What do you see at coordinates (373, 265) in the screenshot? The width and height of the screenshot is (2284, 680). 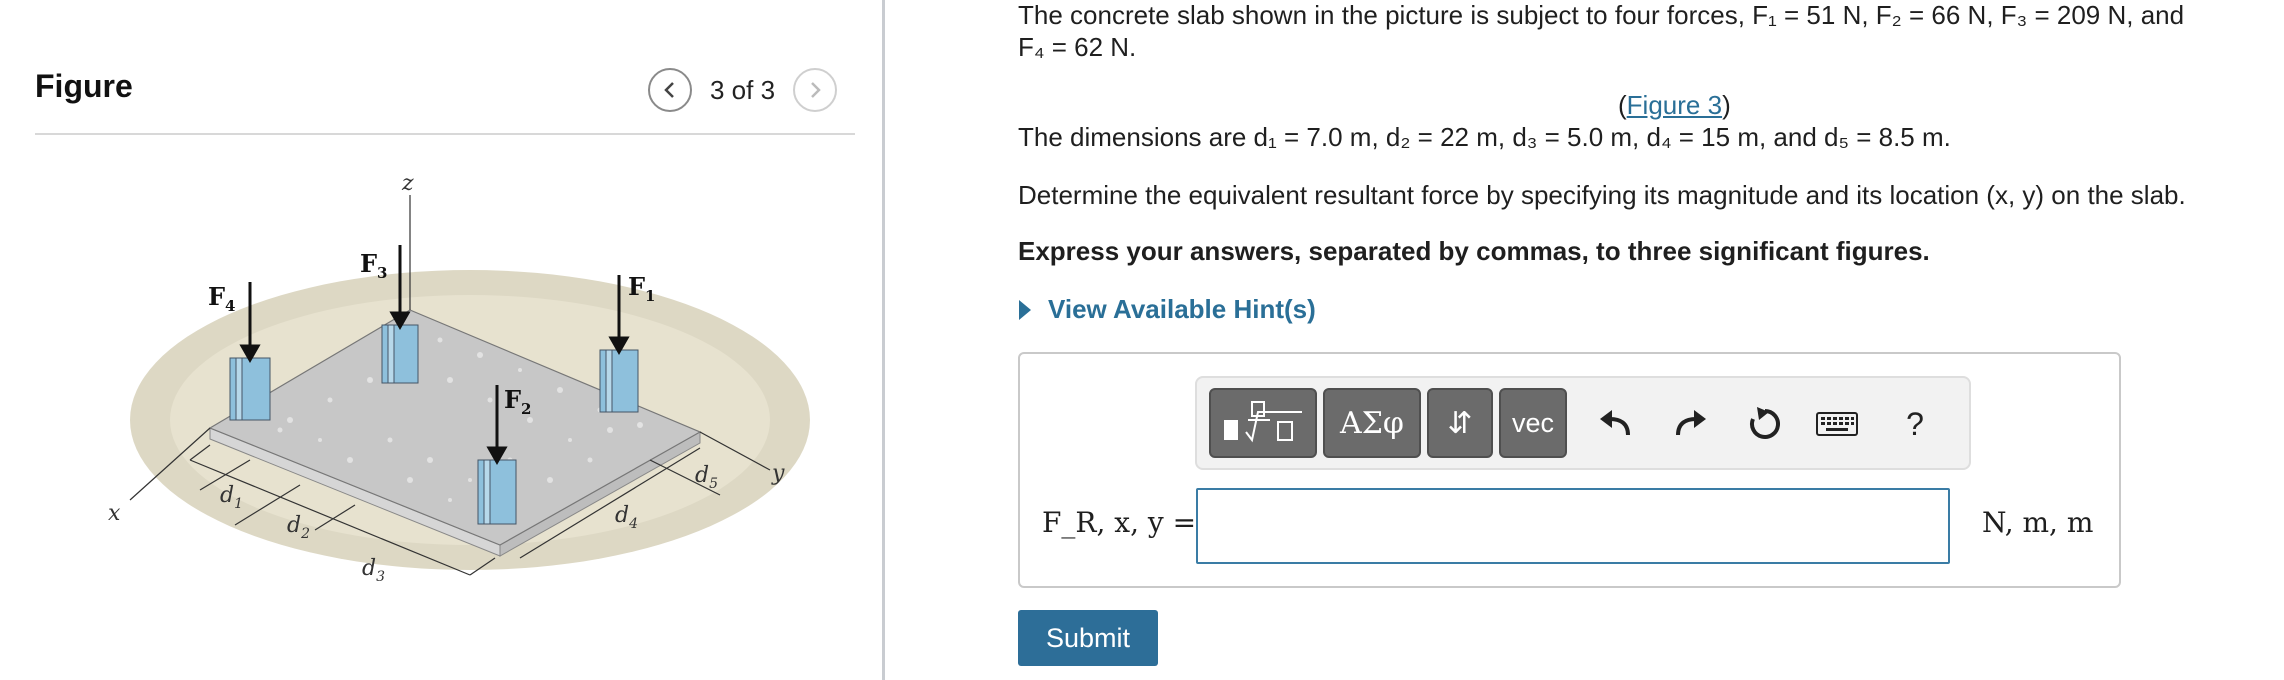 I see `f3-label: F3` at bounding box center [373, 265].